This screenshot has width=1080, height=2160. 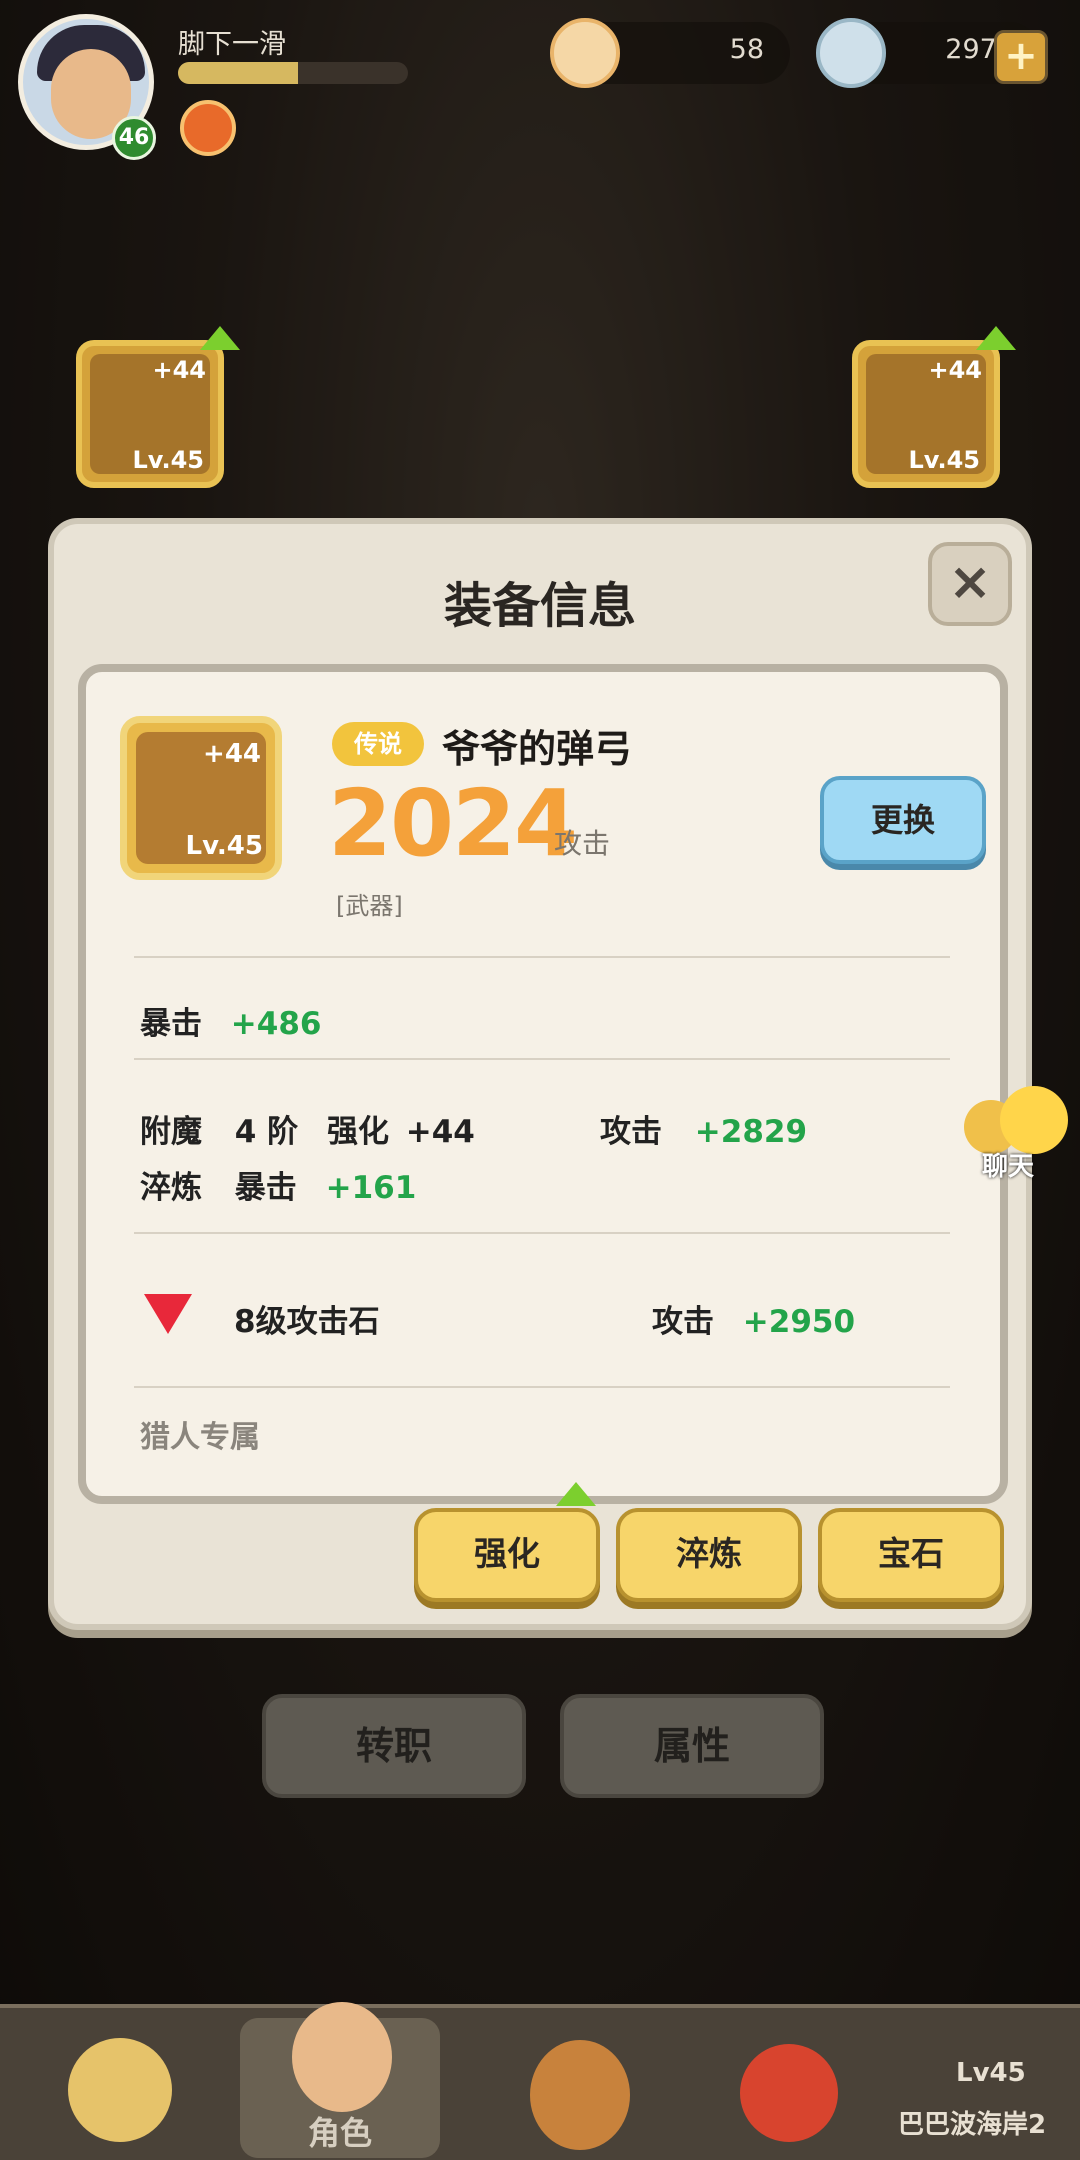 I want to click on nav-creature, so click(x=800, y=2088).